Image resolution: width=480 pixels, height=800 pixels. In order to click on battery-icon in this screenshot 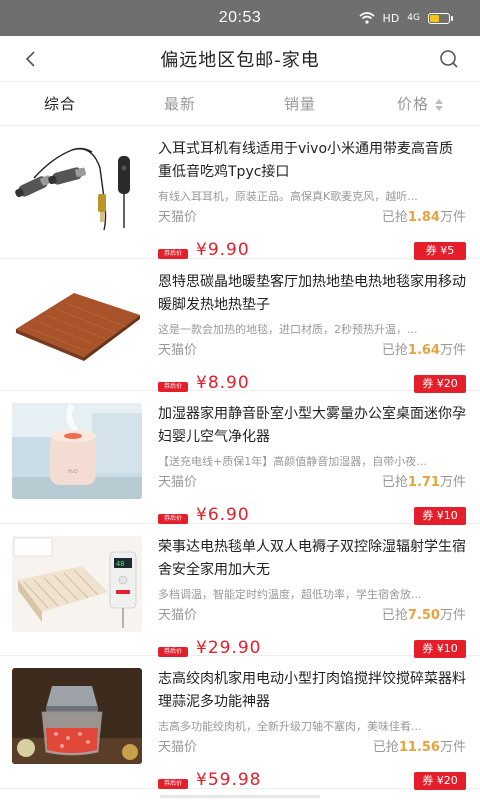, I will do `click(440, 18)`.